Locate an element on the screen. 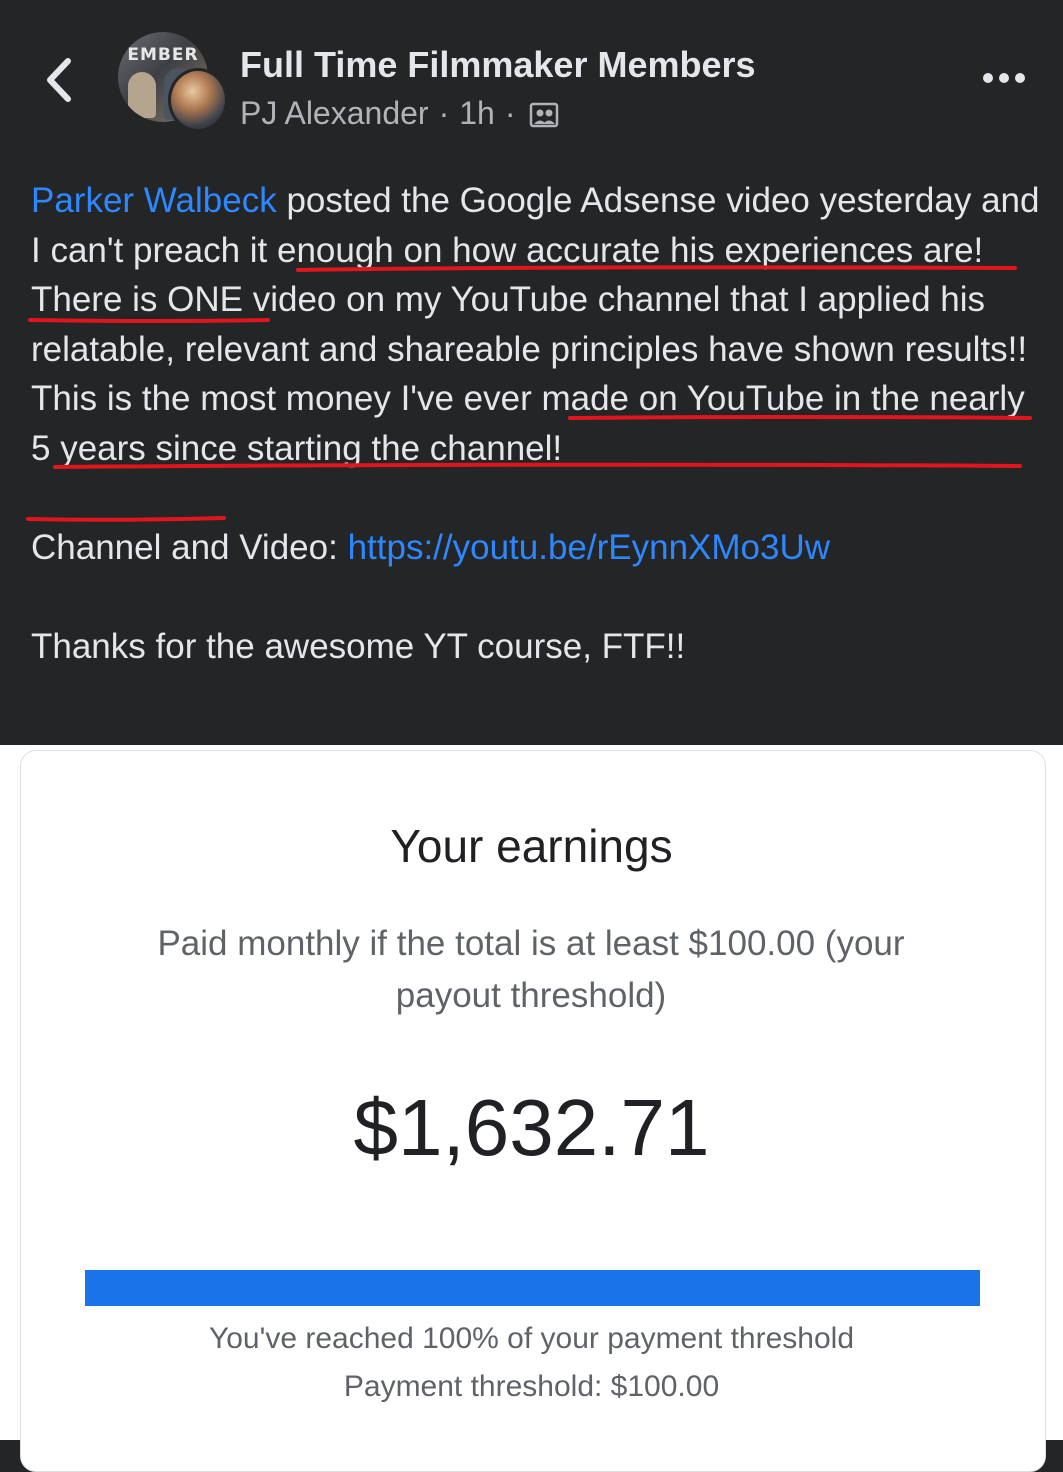 Image resolution: width=1063 pixels, height=1472 pixels. group-name: Full Time Filmmaker Members is located at coordinates (498, 65).